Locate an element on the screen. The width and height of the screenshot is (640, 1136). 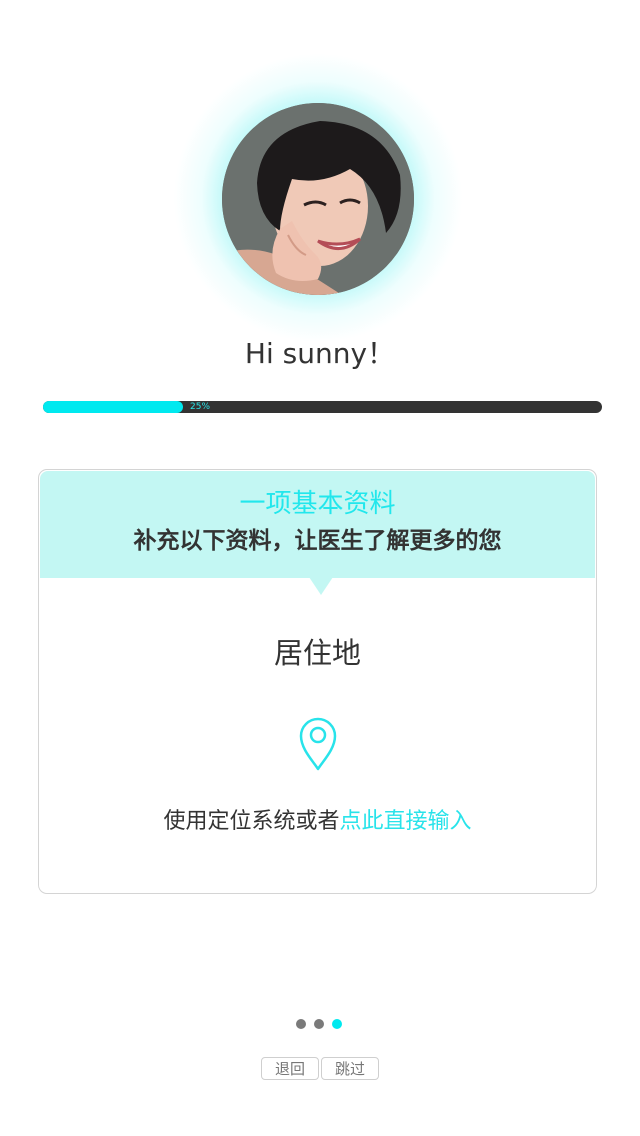
card-header-pointer is located at coordinates (321, 586).